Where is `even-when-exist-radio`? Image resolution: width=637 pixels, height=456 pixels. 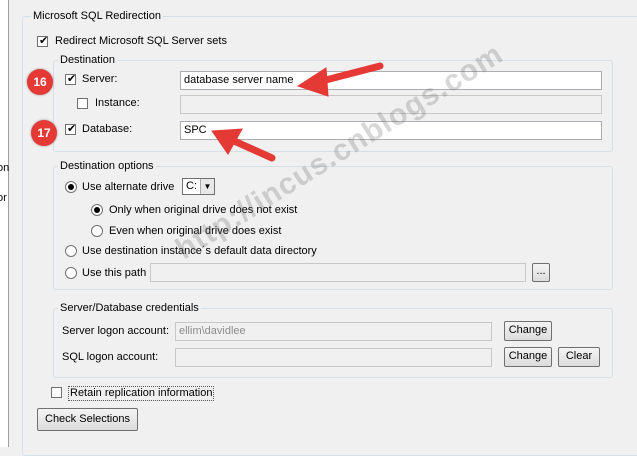 even-when-exist-radio is located at coordinates (97, 231).